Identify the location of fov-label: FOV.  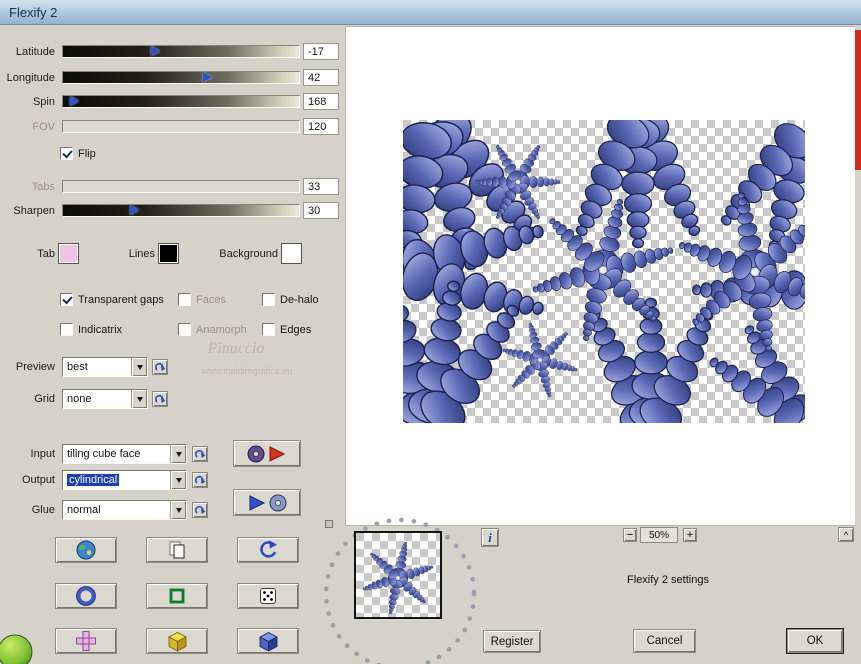
(43, 127).